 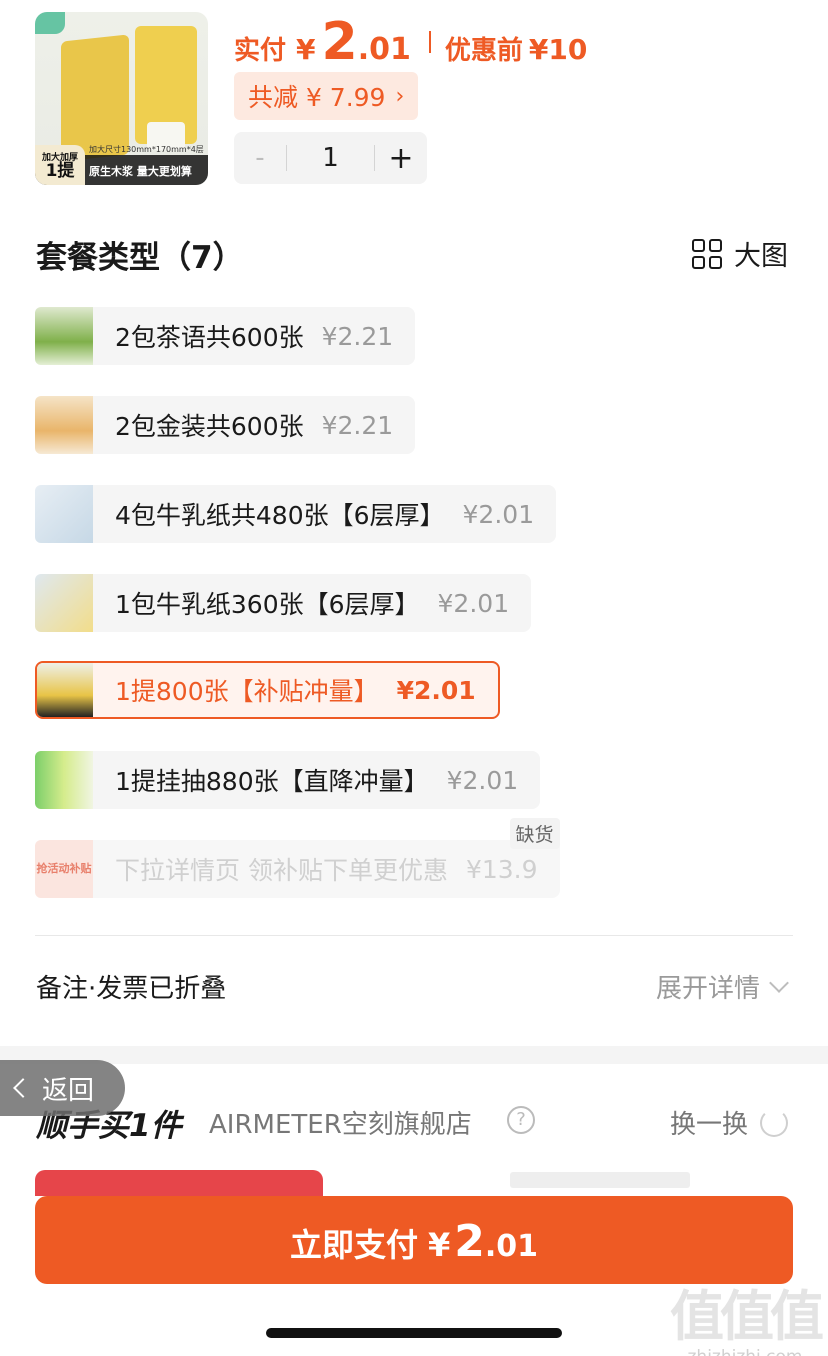 I want to click on chevron-right-icon: ›, so click(x=400, y=96).